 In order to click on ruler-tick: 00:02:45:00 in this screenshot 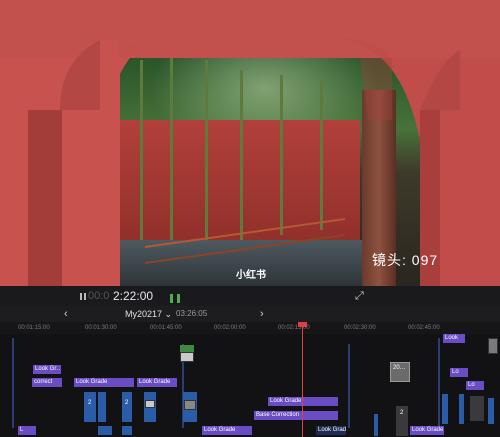, I will do `click(424, 328)`.